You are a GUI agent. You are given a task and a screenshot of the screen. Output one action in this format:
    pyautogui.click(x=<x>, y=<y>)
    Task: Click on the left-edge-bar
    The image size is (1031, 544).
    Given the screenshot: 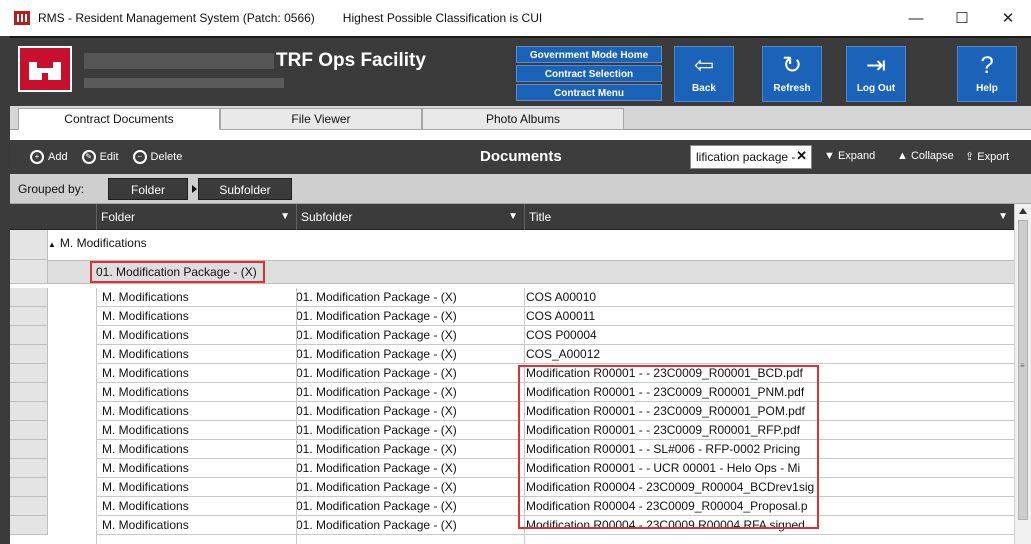 What is the action you would take?
    pyautogui.click(x=5, y=290)
    